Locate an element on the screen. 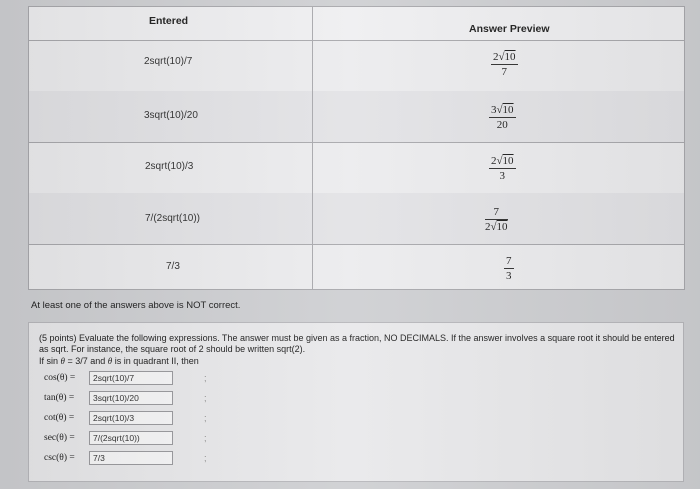 The height and width of the screenshot is (489, 700). tan-label: tan(θ) = is located at coordinates (59, 398).